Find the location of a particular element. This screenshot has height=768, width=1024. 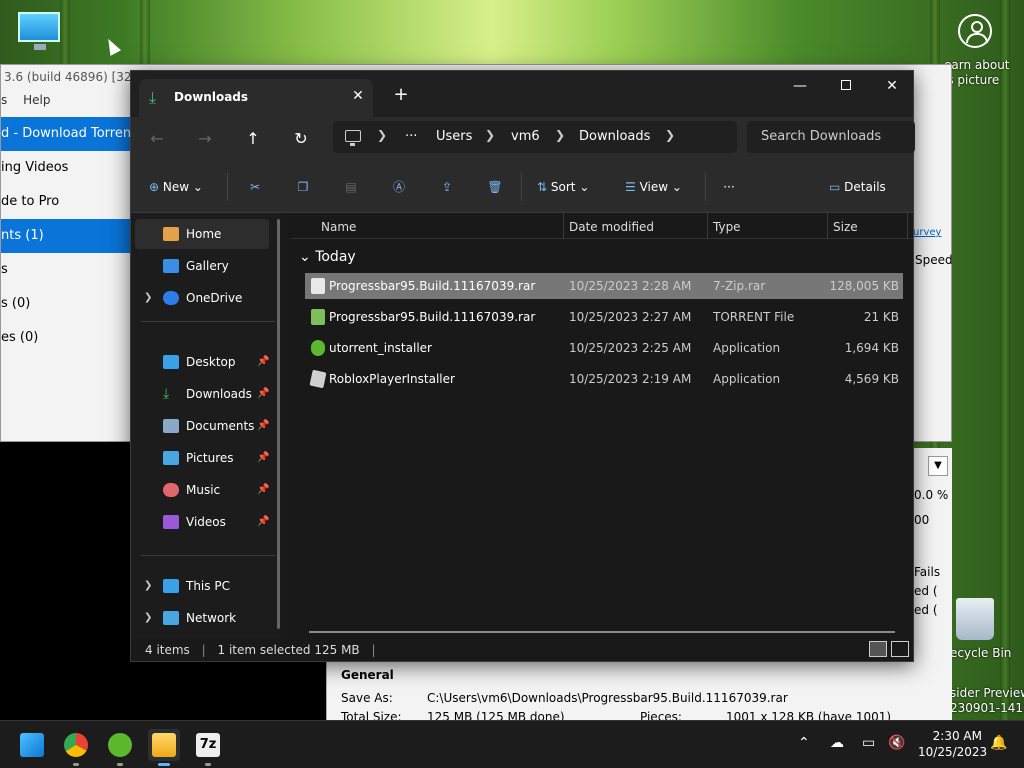

recycle-bin-label: ecycle Bin is located at coordinates (980, 653).